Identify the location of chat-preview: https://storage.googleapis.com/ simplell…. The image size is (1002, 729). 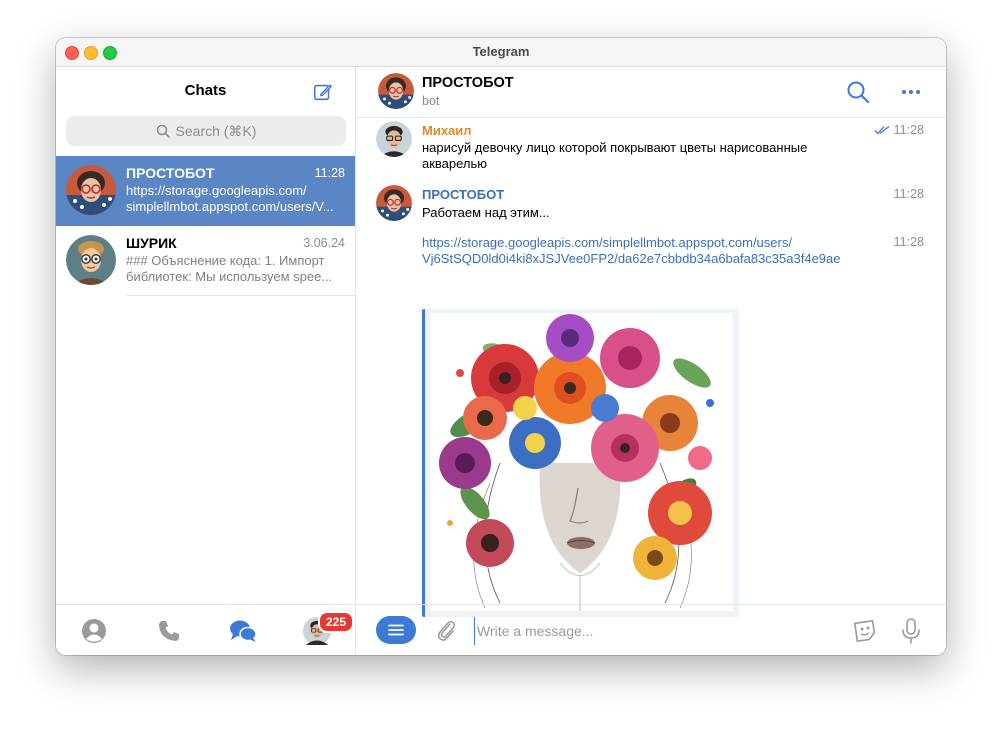
(236, 199).